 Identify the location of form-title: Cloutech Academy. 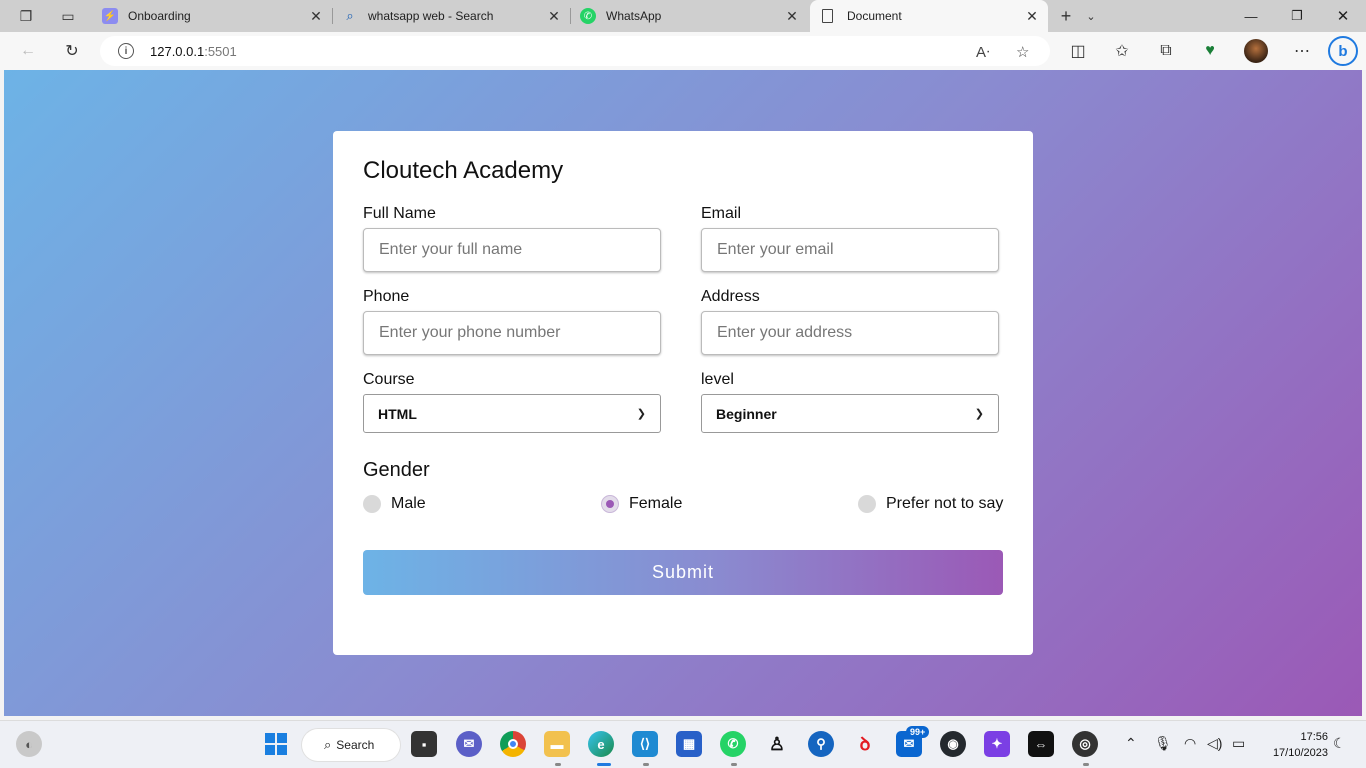
(463, 170).